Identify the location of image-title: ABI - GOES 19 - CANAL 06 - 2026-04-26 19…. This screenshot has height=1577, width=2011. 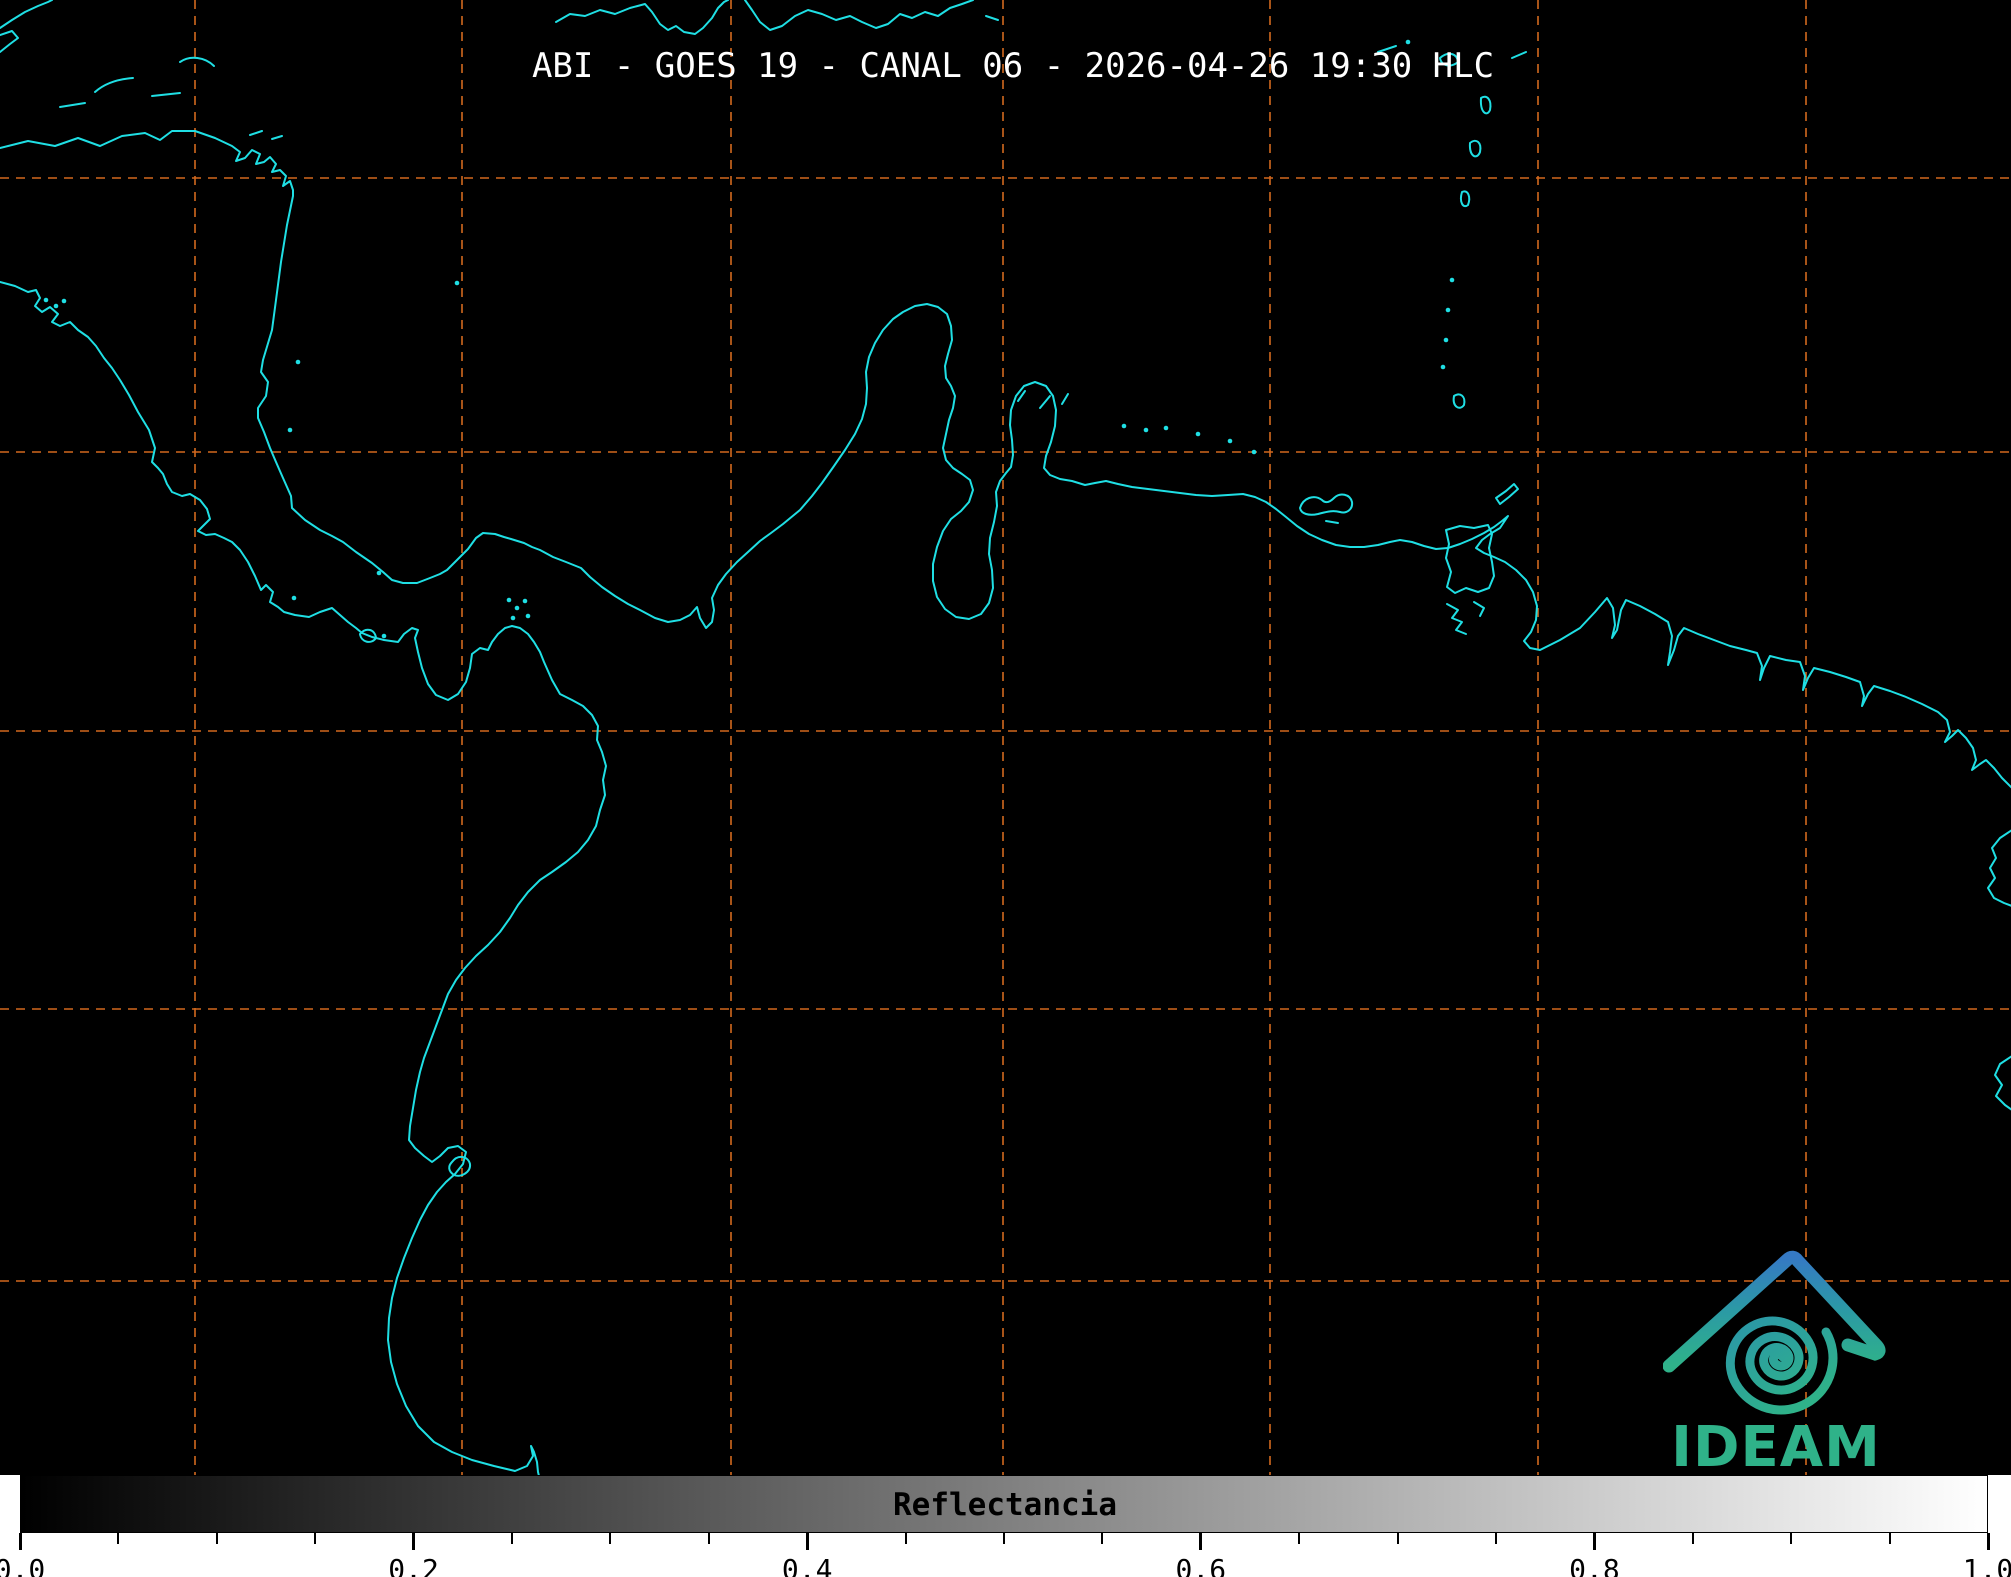
(1013, 66).